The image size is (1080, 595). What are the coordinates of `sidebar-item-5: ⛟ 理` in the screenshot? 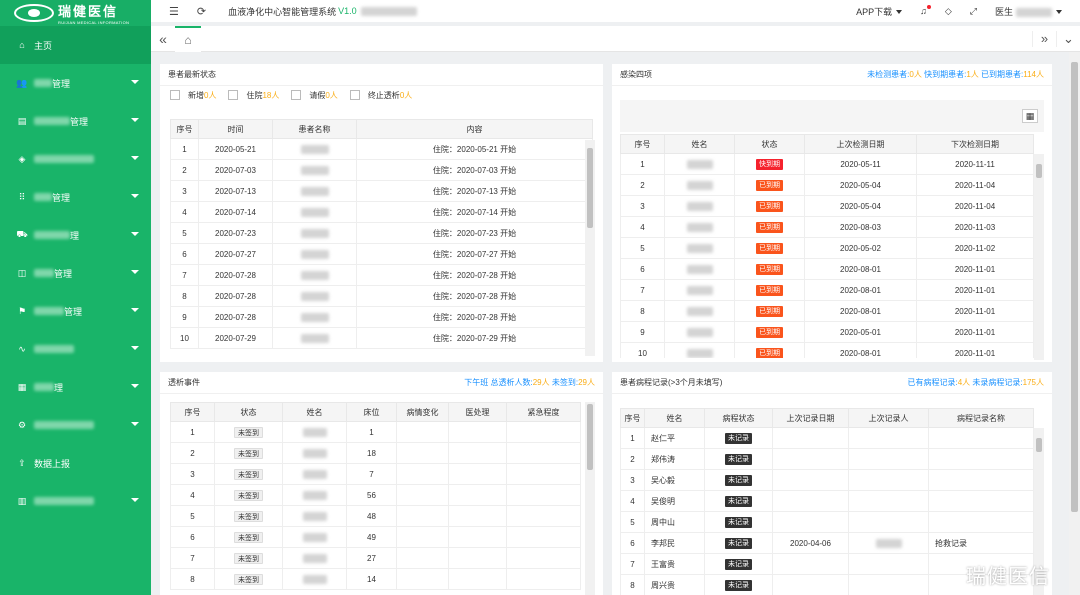 It's located at (75, 235).